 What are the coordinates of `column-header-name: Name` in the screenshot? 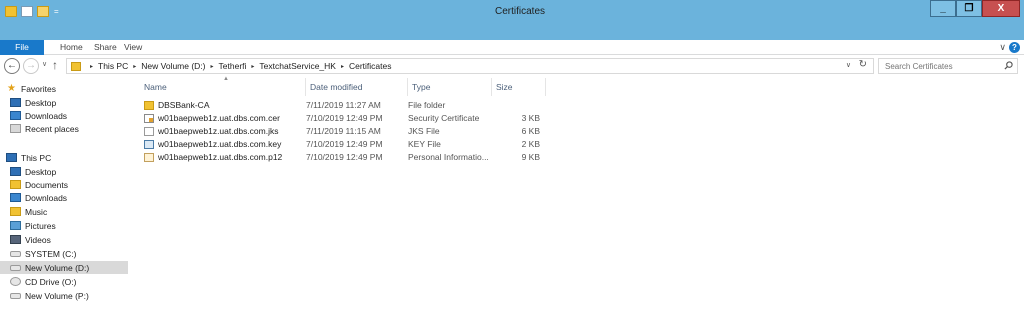 It's located at (223, 87).